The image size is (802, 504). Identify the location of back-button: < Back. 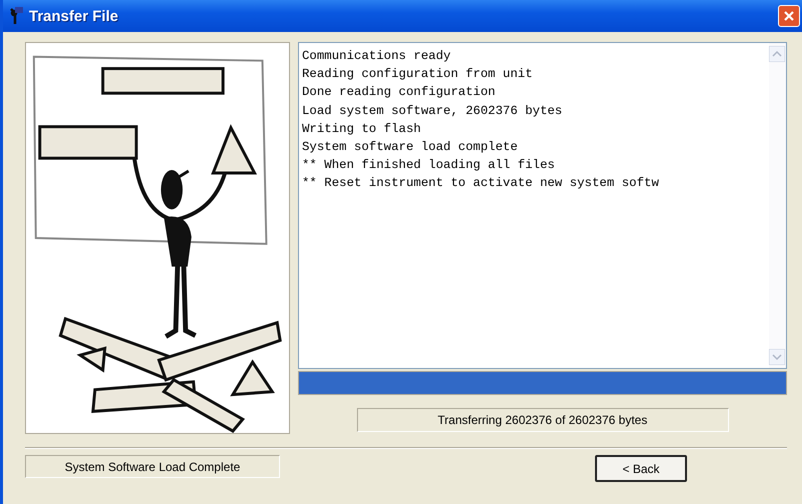
(641, 468).